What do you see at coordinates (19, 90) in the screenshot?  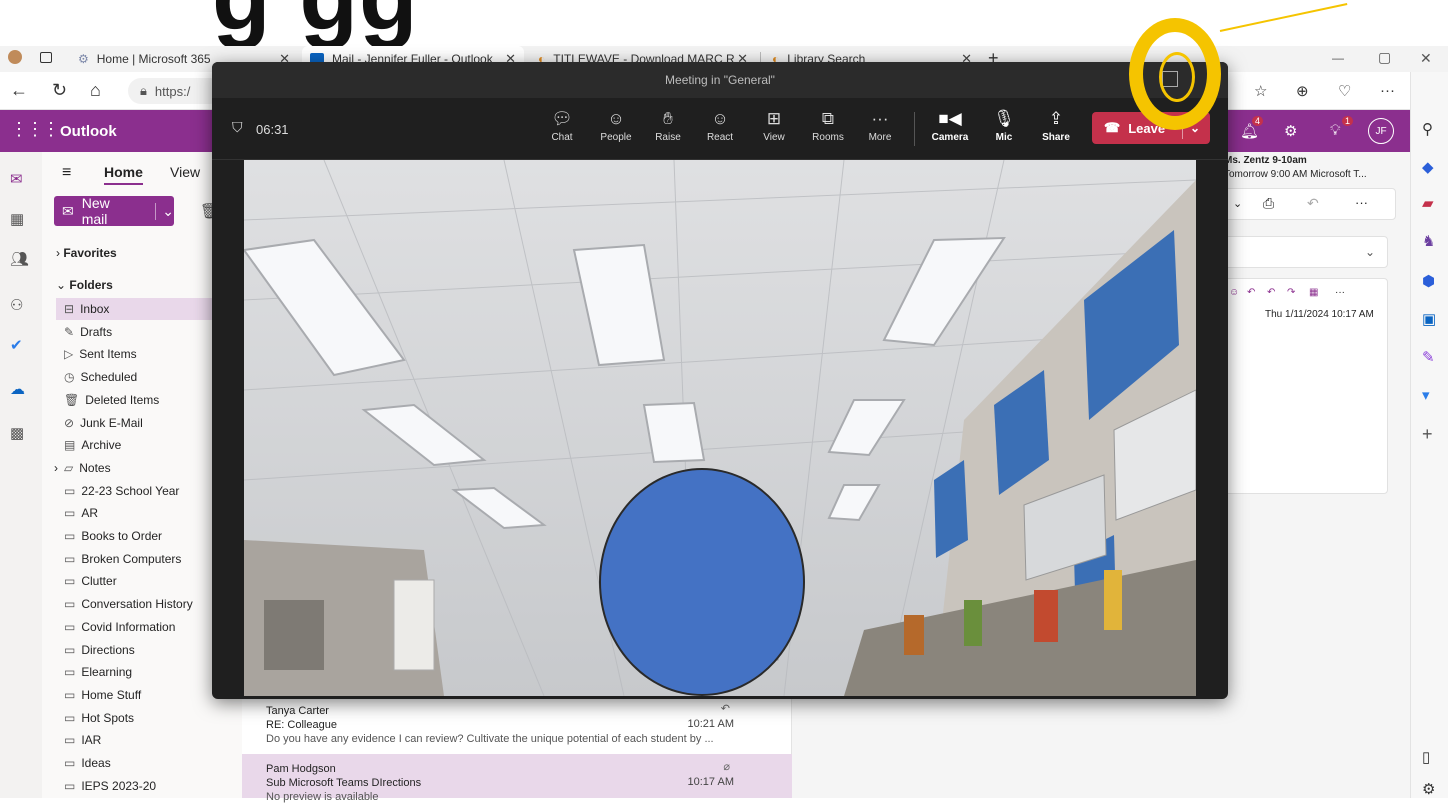 I see `back-icon: ←` at bounding box center [19, 90].